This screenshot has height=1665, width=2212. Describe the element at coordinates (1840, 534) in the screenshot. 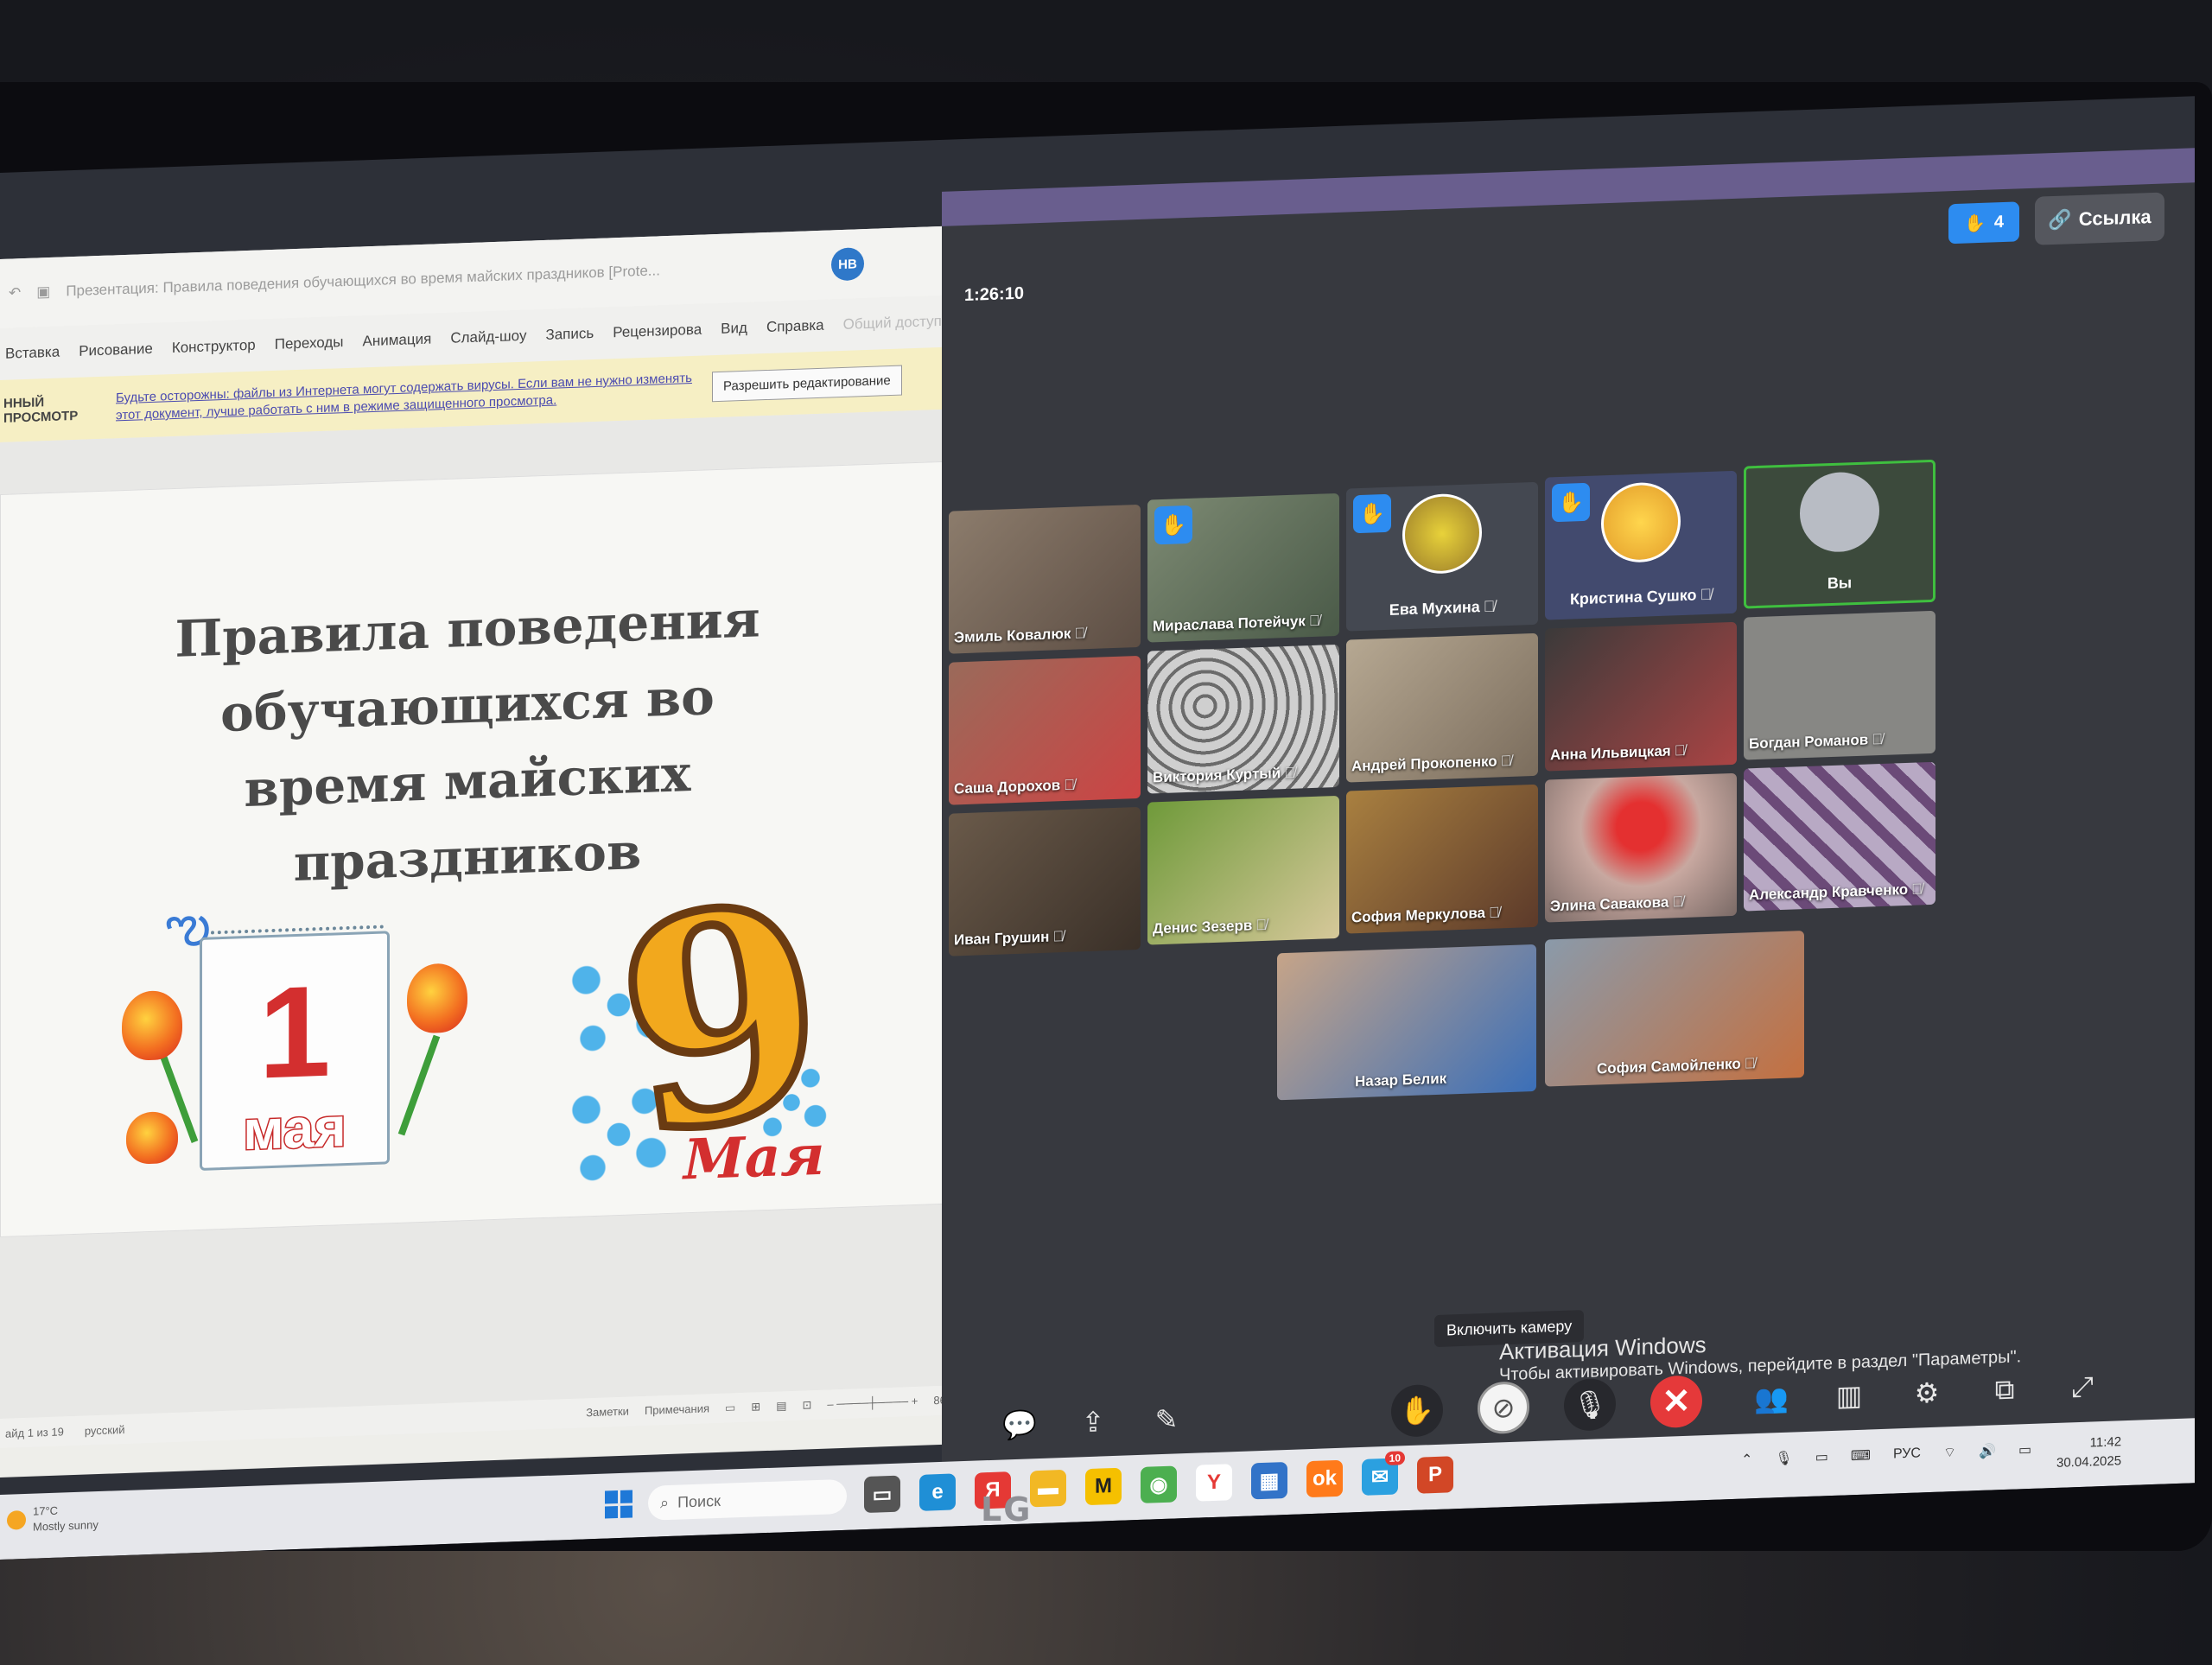

I see `self-tile: Вы` at that location.